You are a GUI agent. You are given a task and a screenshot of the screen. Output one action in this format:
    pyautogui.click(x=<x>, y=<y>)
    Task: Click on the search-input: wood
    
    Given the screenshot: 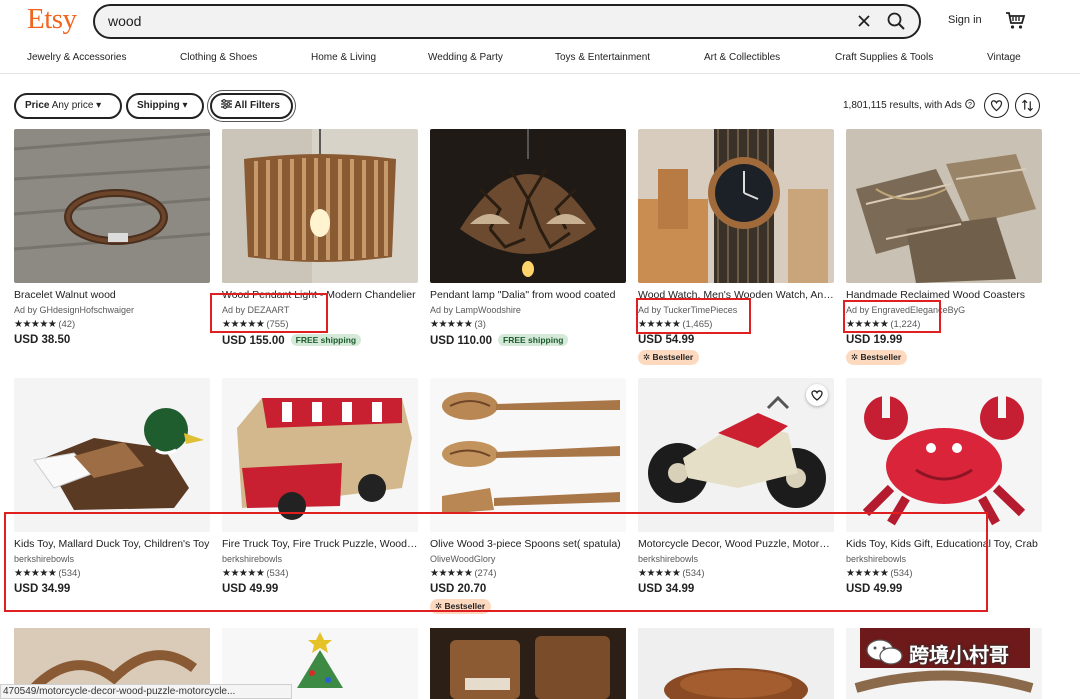 What is the action you would take?
    pyautogui.click(x=124, y=21)
    